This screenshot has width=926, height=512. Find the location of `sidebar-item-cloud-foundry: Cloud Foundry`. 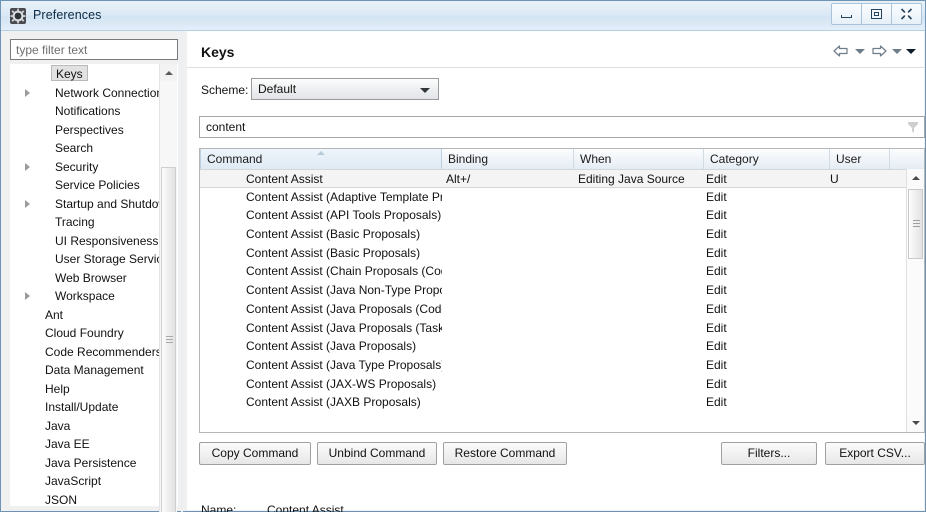

sidebar-item-cloud-foundry: Cloud Foundry is located at coordinates (94, 333).